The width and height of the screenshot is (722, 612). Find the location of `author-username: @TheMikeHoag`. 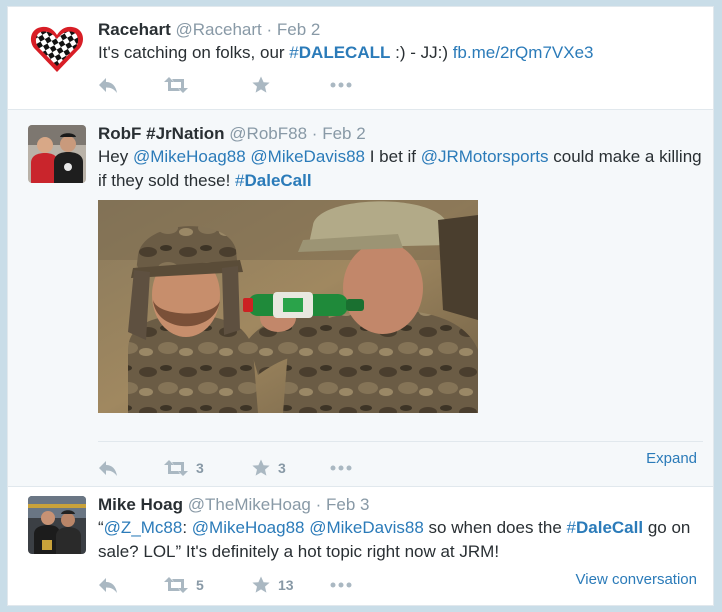

author-username: @TheMikeHoag is located at coordinates (249, 504).